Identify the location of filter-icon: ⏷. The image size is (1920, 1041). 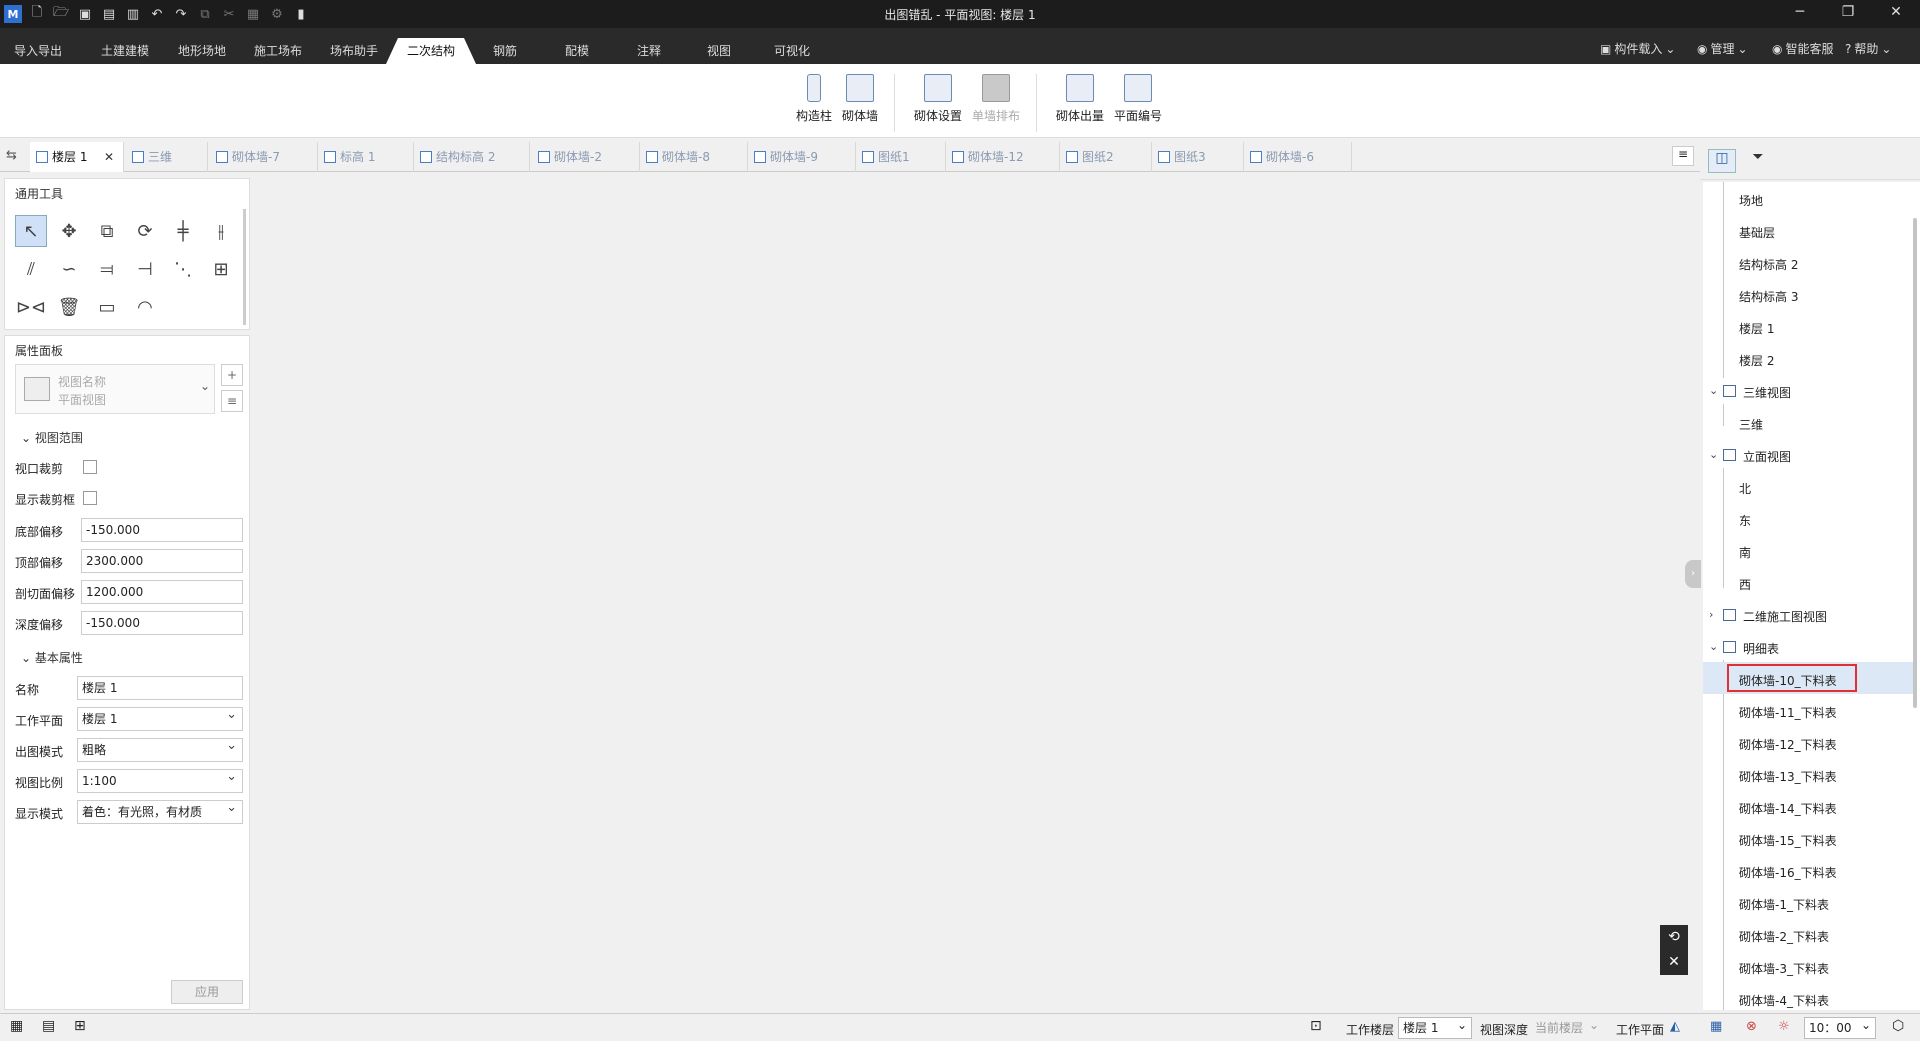
(1758, 161).